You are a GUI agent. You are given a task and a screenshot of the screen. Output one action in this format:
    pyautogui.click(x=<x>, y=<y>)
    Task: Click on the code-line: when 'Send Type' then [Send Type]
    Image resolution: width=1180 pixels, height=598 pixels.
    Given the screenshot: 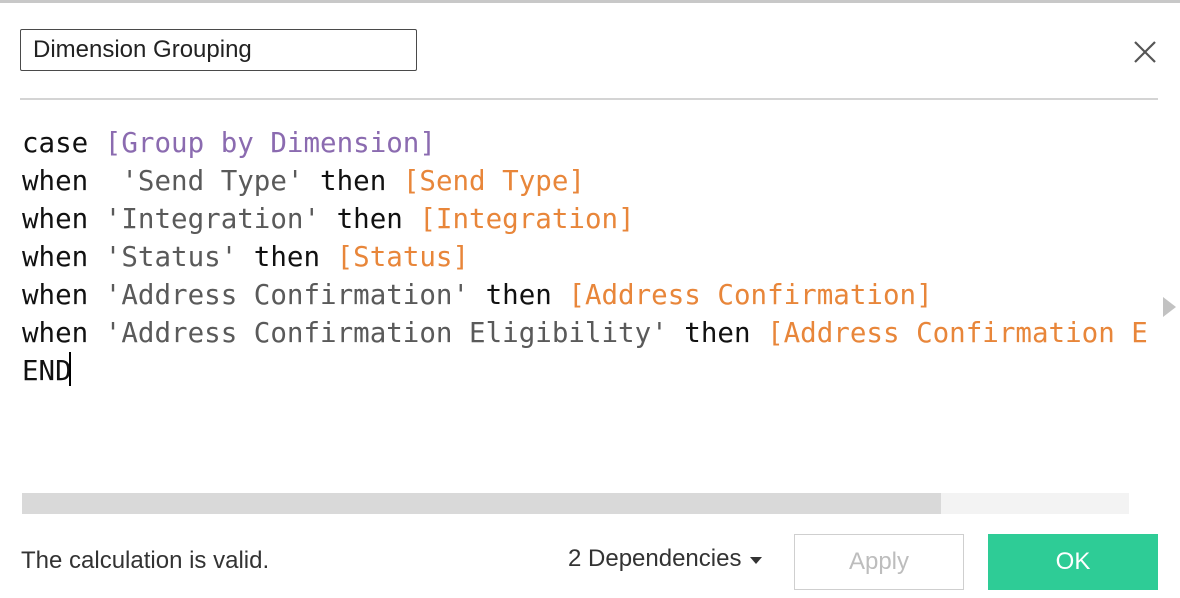 What is the action you would take?
    pyautogui.click(x=586, y=181)
    